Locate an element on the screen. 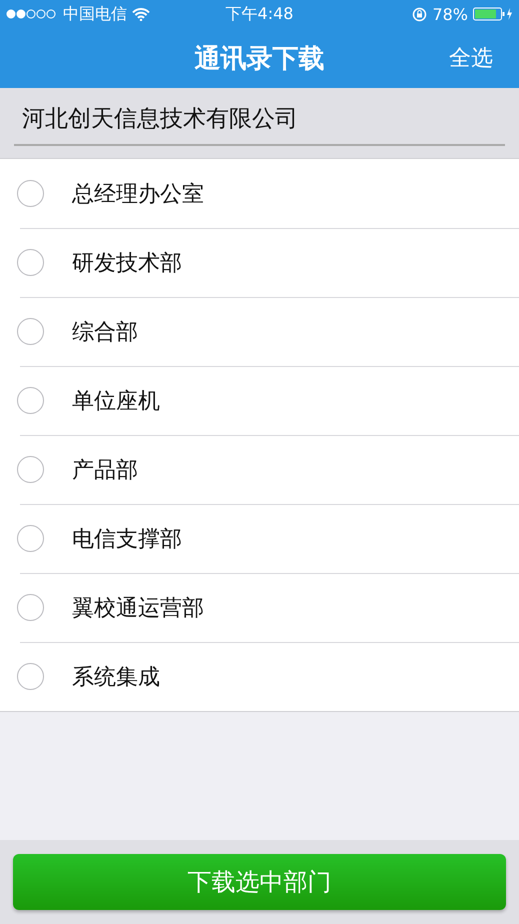  battery-percent: 78% is located at coordinates (450, 14).